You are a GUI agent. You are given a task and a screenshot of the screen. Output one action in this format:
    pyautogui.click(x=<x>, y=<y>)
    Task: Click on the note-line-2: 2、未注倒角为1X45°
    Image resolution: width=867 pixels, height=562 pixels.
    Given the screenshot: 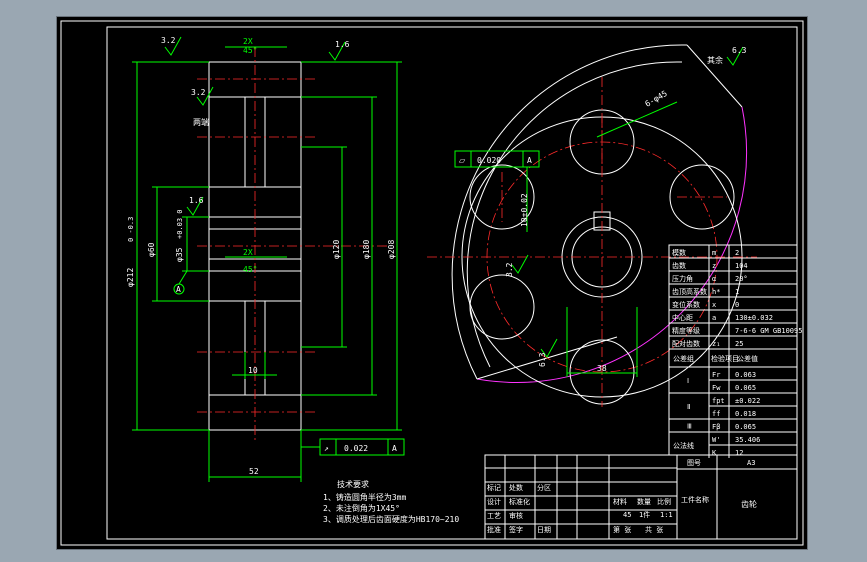 What is the action you would take?
    pyautogui.click(x=361, y=508)
    